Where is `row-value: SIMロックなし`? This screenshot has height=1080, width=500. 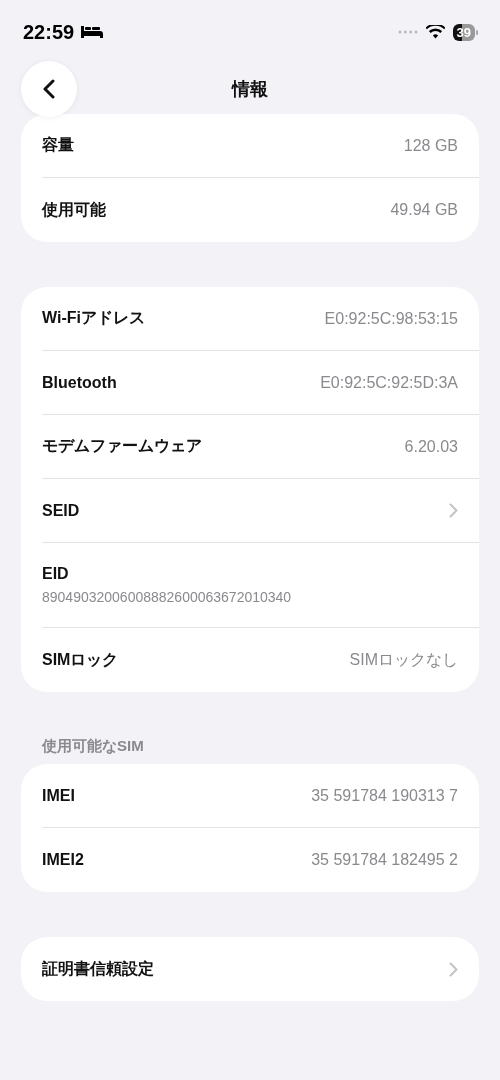
row-value: SIMロックなし is located at coordinates (403, 659).